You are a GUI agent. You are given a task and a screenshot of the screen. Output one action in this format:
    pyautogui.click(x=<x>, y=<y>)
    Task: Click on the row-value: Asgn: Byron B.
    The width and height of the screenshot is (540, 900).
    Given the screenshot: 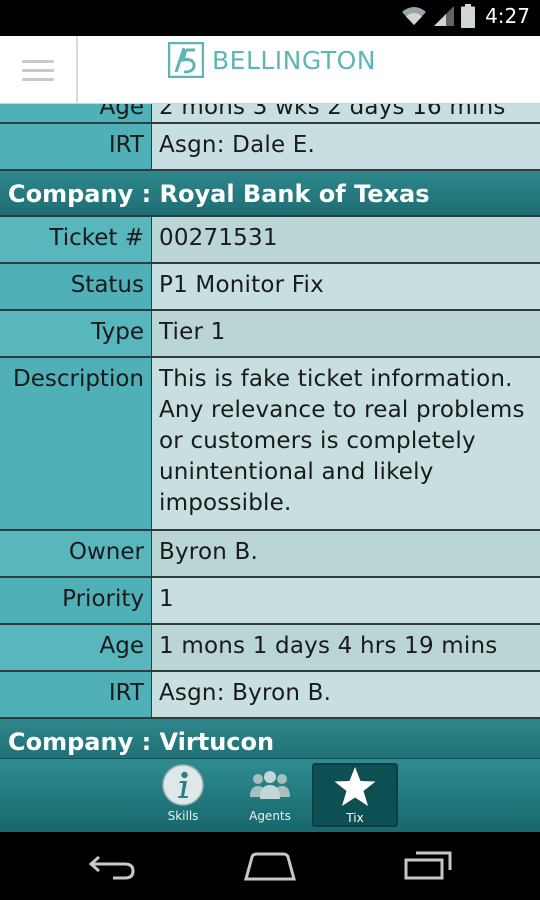 What is the action you would take?
    pyautogui.click(x=346, y=694)
    